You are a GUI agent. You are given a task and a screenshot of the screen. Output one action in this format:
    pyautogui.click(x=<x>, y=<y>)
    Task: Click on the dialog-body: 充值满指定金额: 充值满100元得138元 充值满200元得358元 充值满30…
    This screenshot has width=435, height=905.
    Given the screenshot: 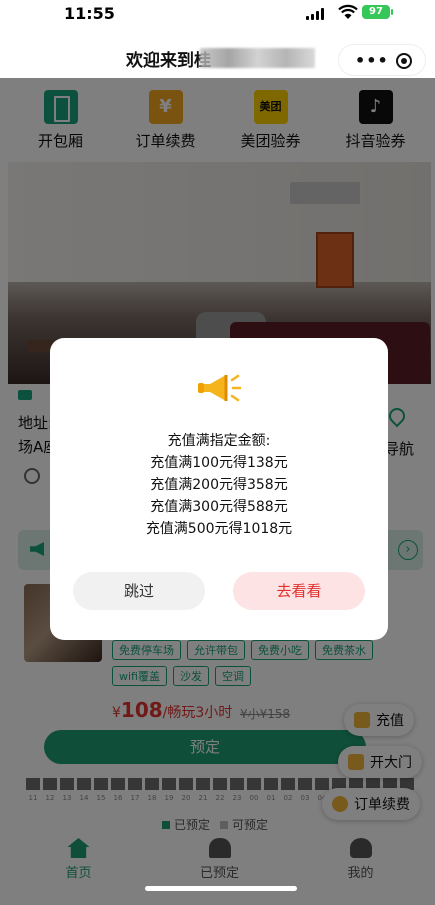 What is the action you would take?
    pyautogui.click(x=219, y=485)
    